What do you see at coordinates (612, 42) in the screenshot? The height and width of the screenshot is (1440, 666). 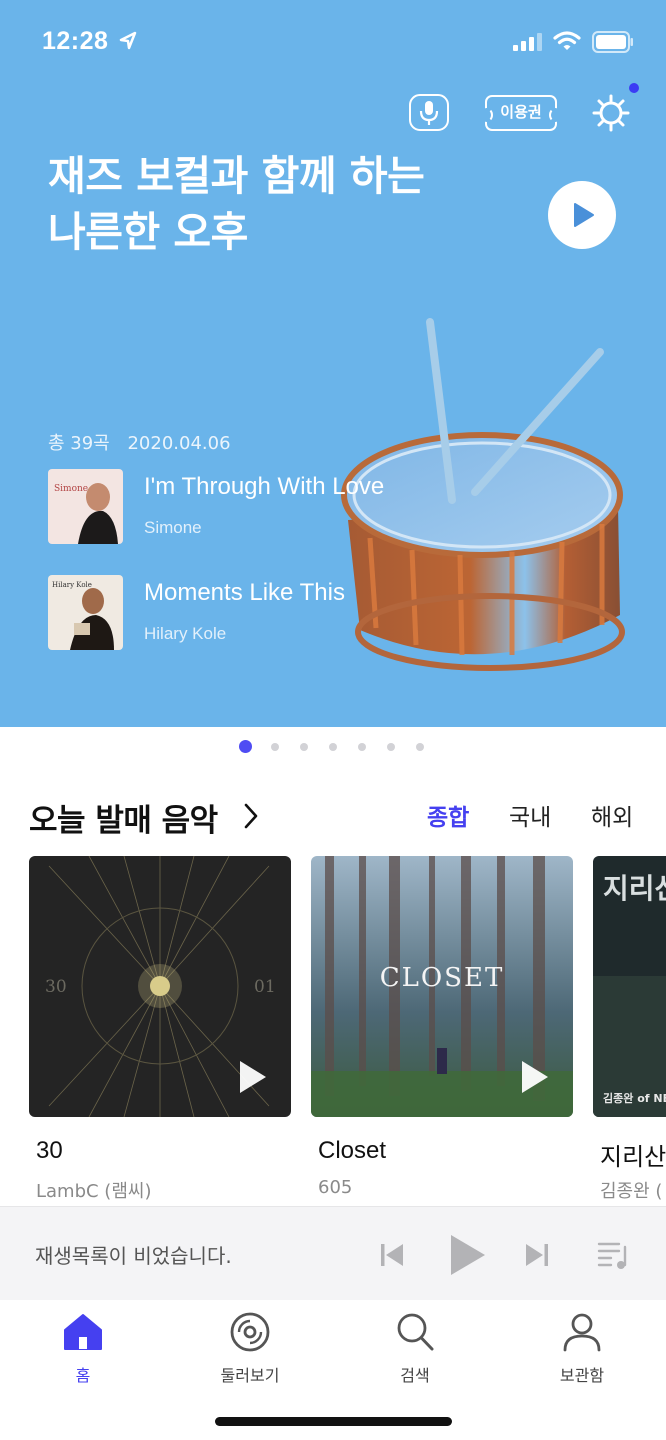 I see `battery-icon` at bounding box center [612, 42].